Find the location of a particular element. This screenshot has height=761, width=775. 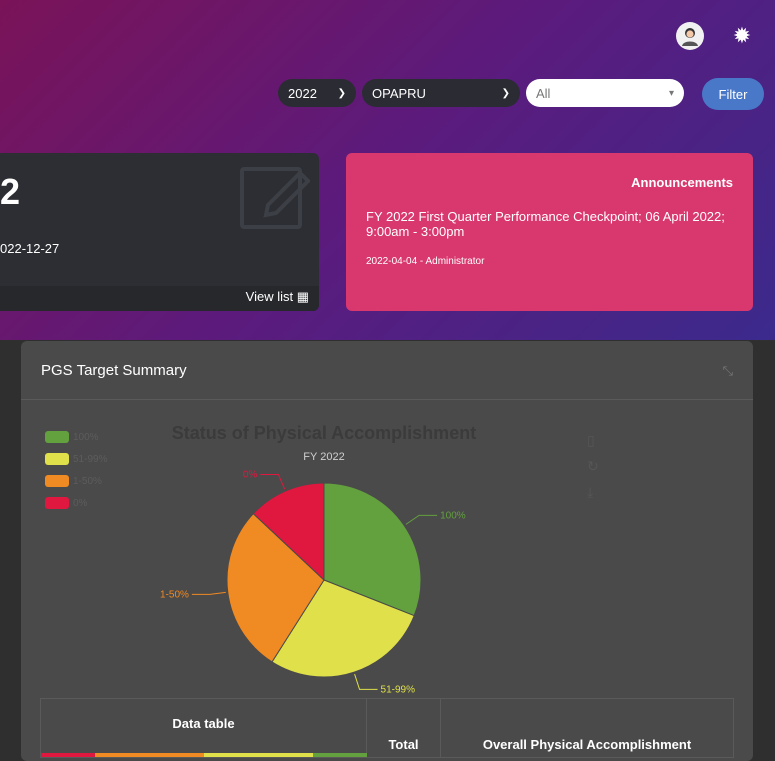

pie-chart: 100% 51-99% 1-50% 0% is located at coordinates (313, 582).